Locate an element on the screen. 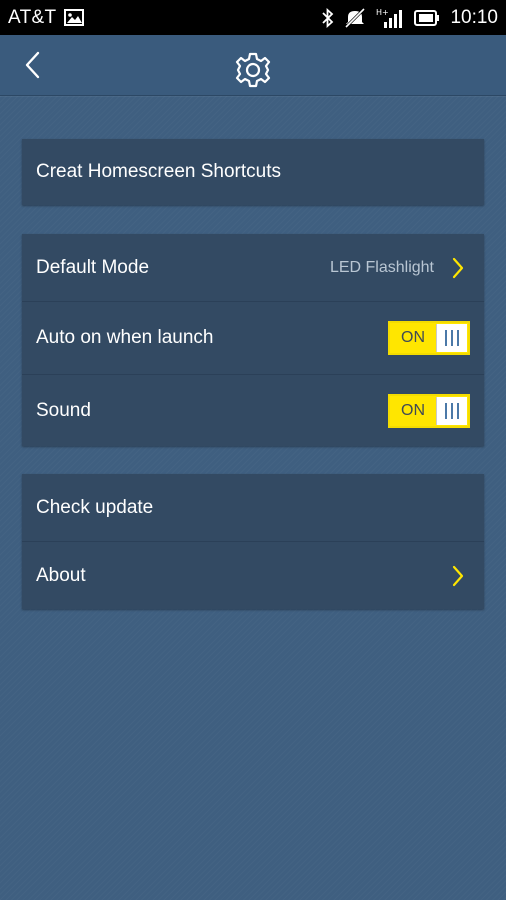  mute-icon is located at coordinates (355, 17).